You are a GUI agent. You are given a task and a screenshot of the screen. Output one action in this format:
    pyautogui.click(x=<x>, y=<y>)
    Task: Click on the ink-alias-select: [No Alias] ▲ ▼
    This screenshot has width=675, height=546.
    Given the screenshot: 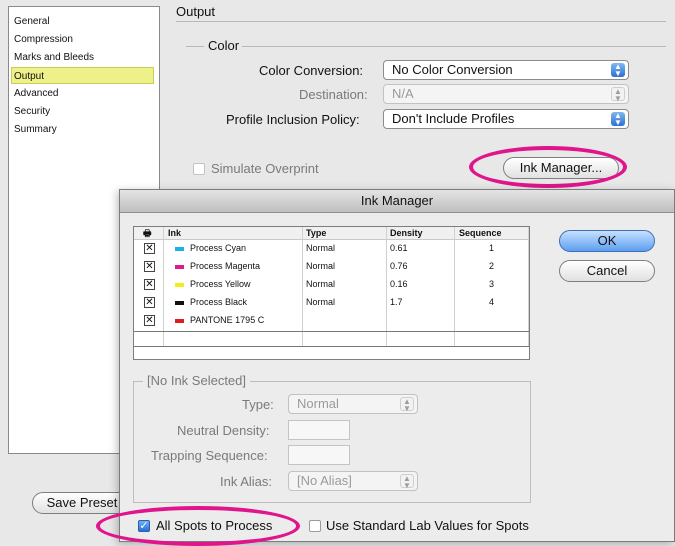 What is the action you would take?
    pyautogui.click(x=353, y=481)
    